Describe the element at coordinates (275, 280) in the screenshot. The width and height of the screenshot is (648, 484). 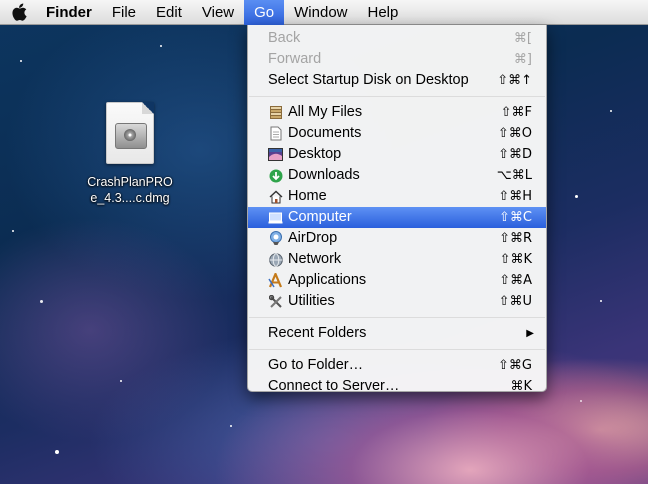
I see `applications-icon` at that location.